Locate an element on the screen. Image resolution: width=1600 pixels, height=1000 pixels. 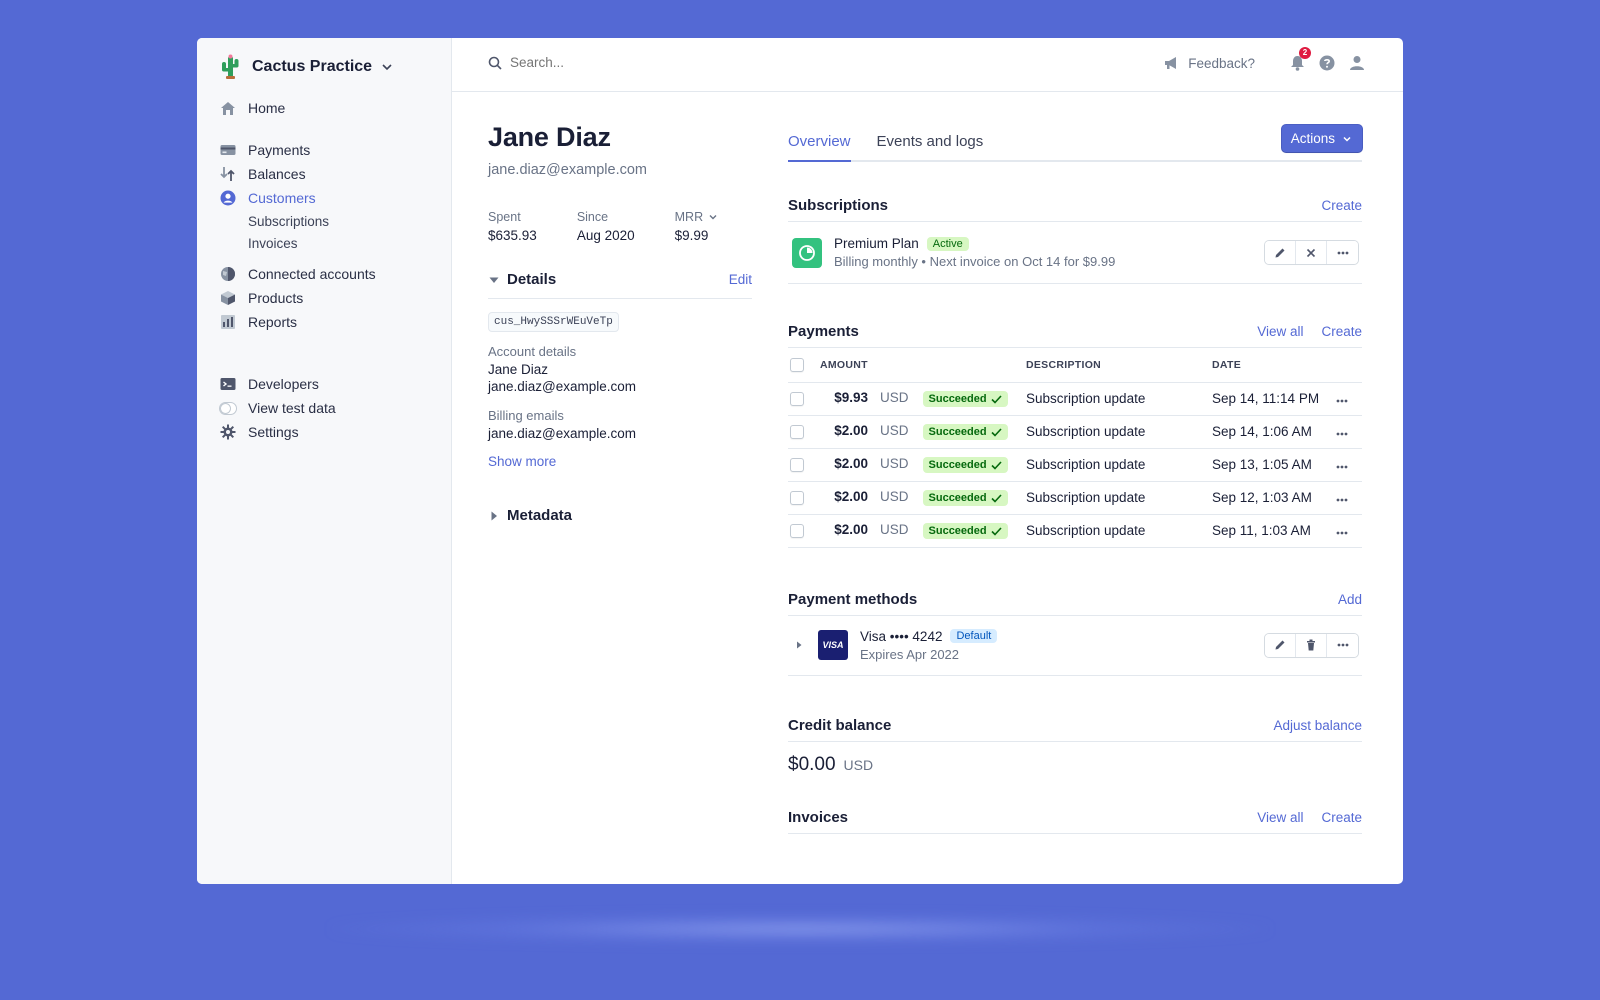
credit-balance-header: Credit balance Adjust balance is located at coordinates (1075, 726).